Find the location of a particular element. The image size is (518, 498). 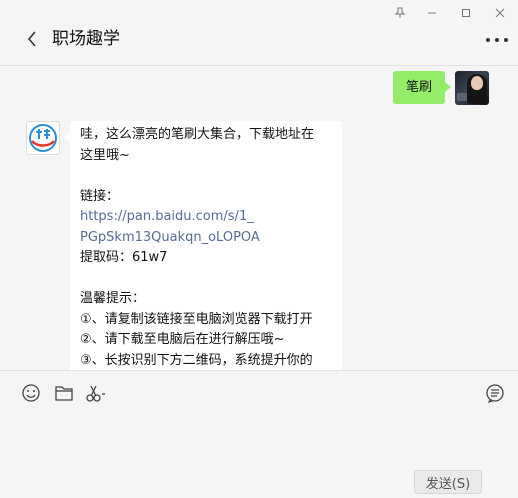

message-line: 提取码：61w7 is located at coordinates (124, 257).